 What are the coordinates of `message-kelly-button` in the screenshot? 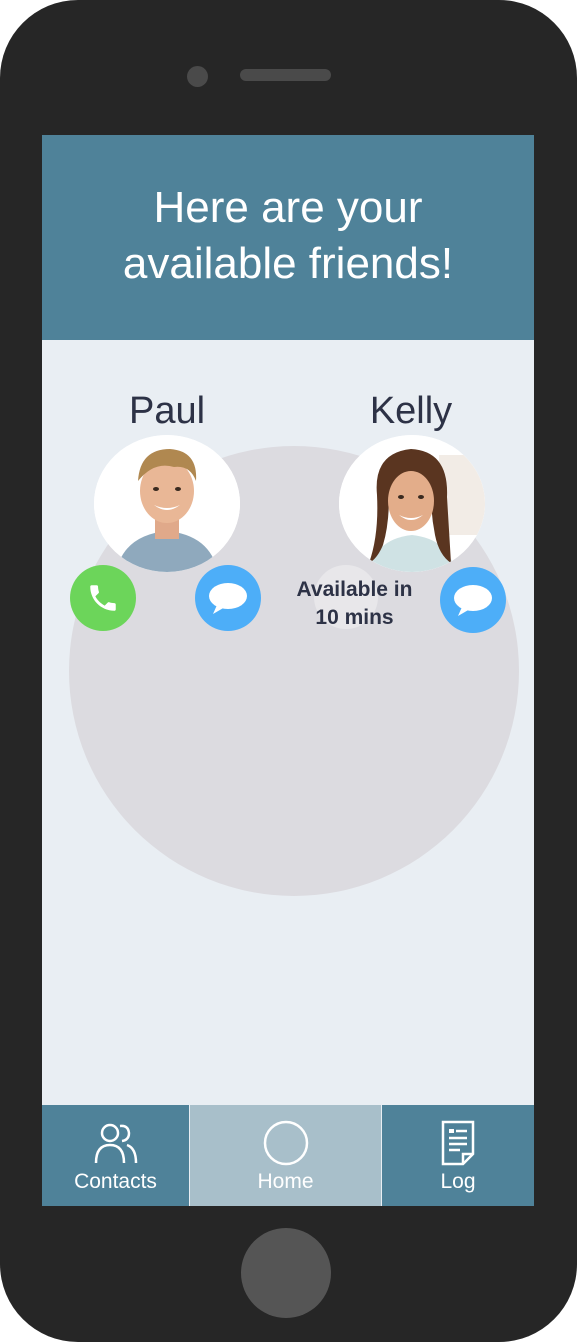 It's located at (473, 600).